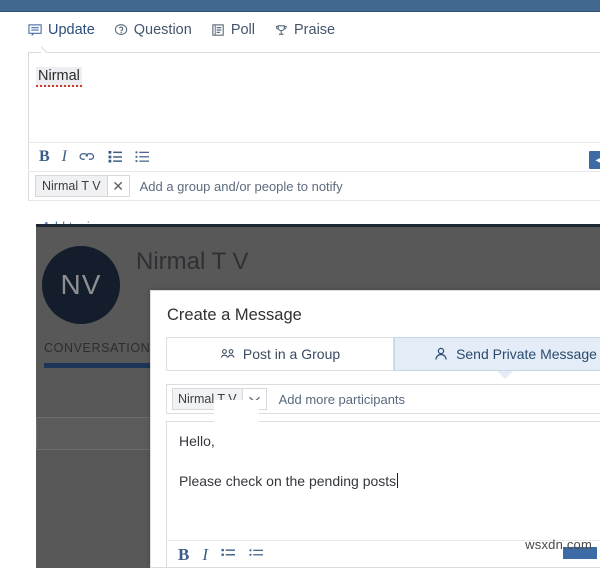  I want to click on praise-trophy-icon, so click(281, 30).